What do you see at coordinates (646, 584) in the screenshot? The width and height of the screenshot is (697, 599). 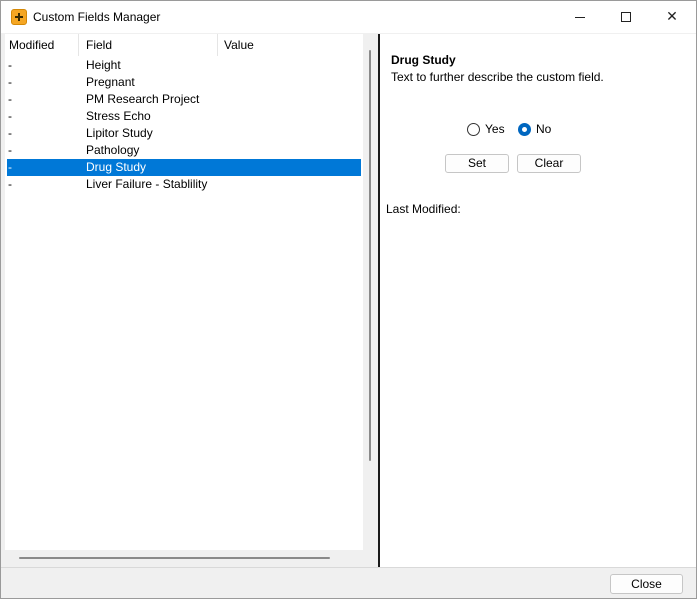 I see `close-button: Close` at bounding box center [646, 584].